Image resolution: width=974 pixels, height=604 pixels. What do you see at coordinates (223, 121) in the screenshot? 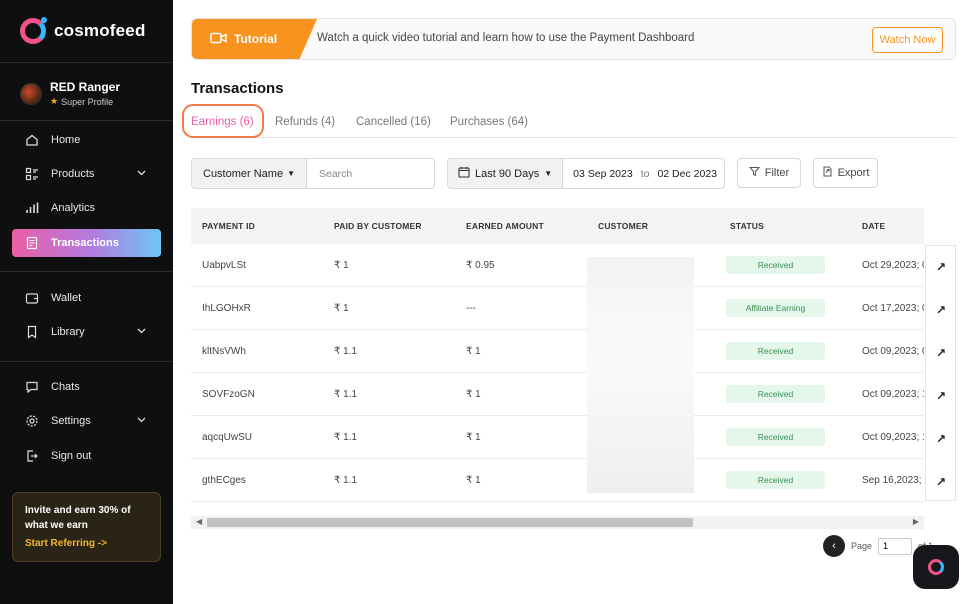
I see `tab-highlight-ring` at bounding box center [223, 121].